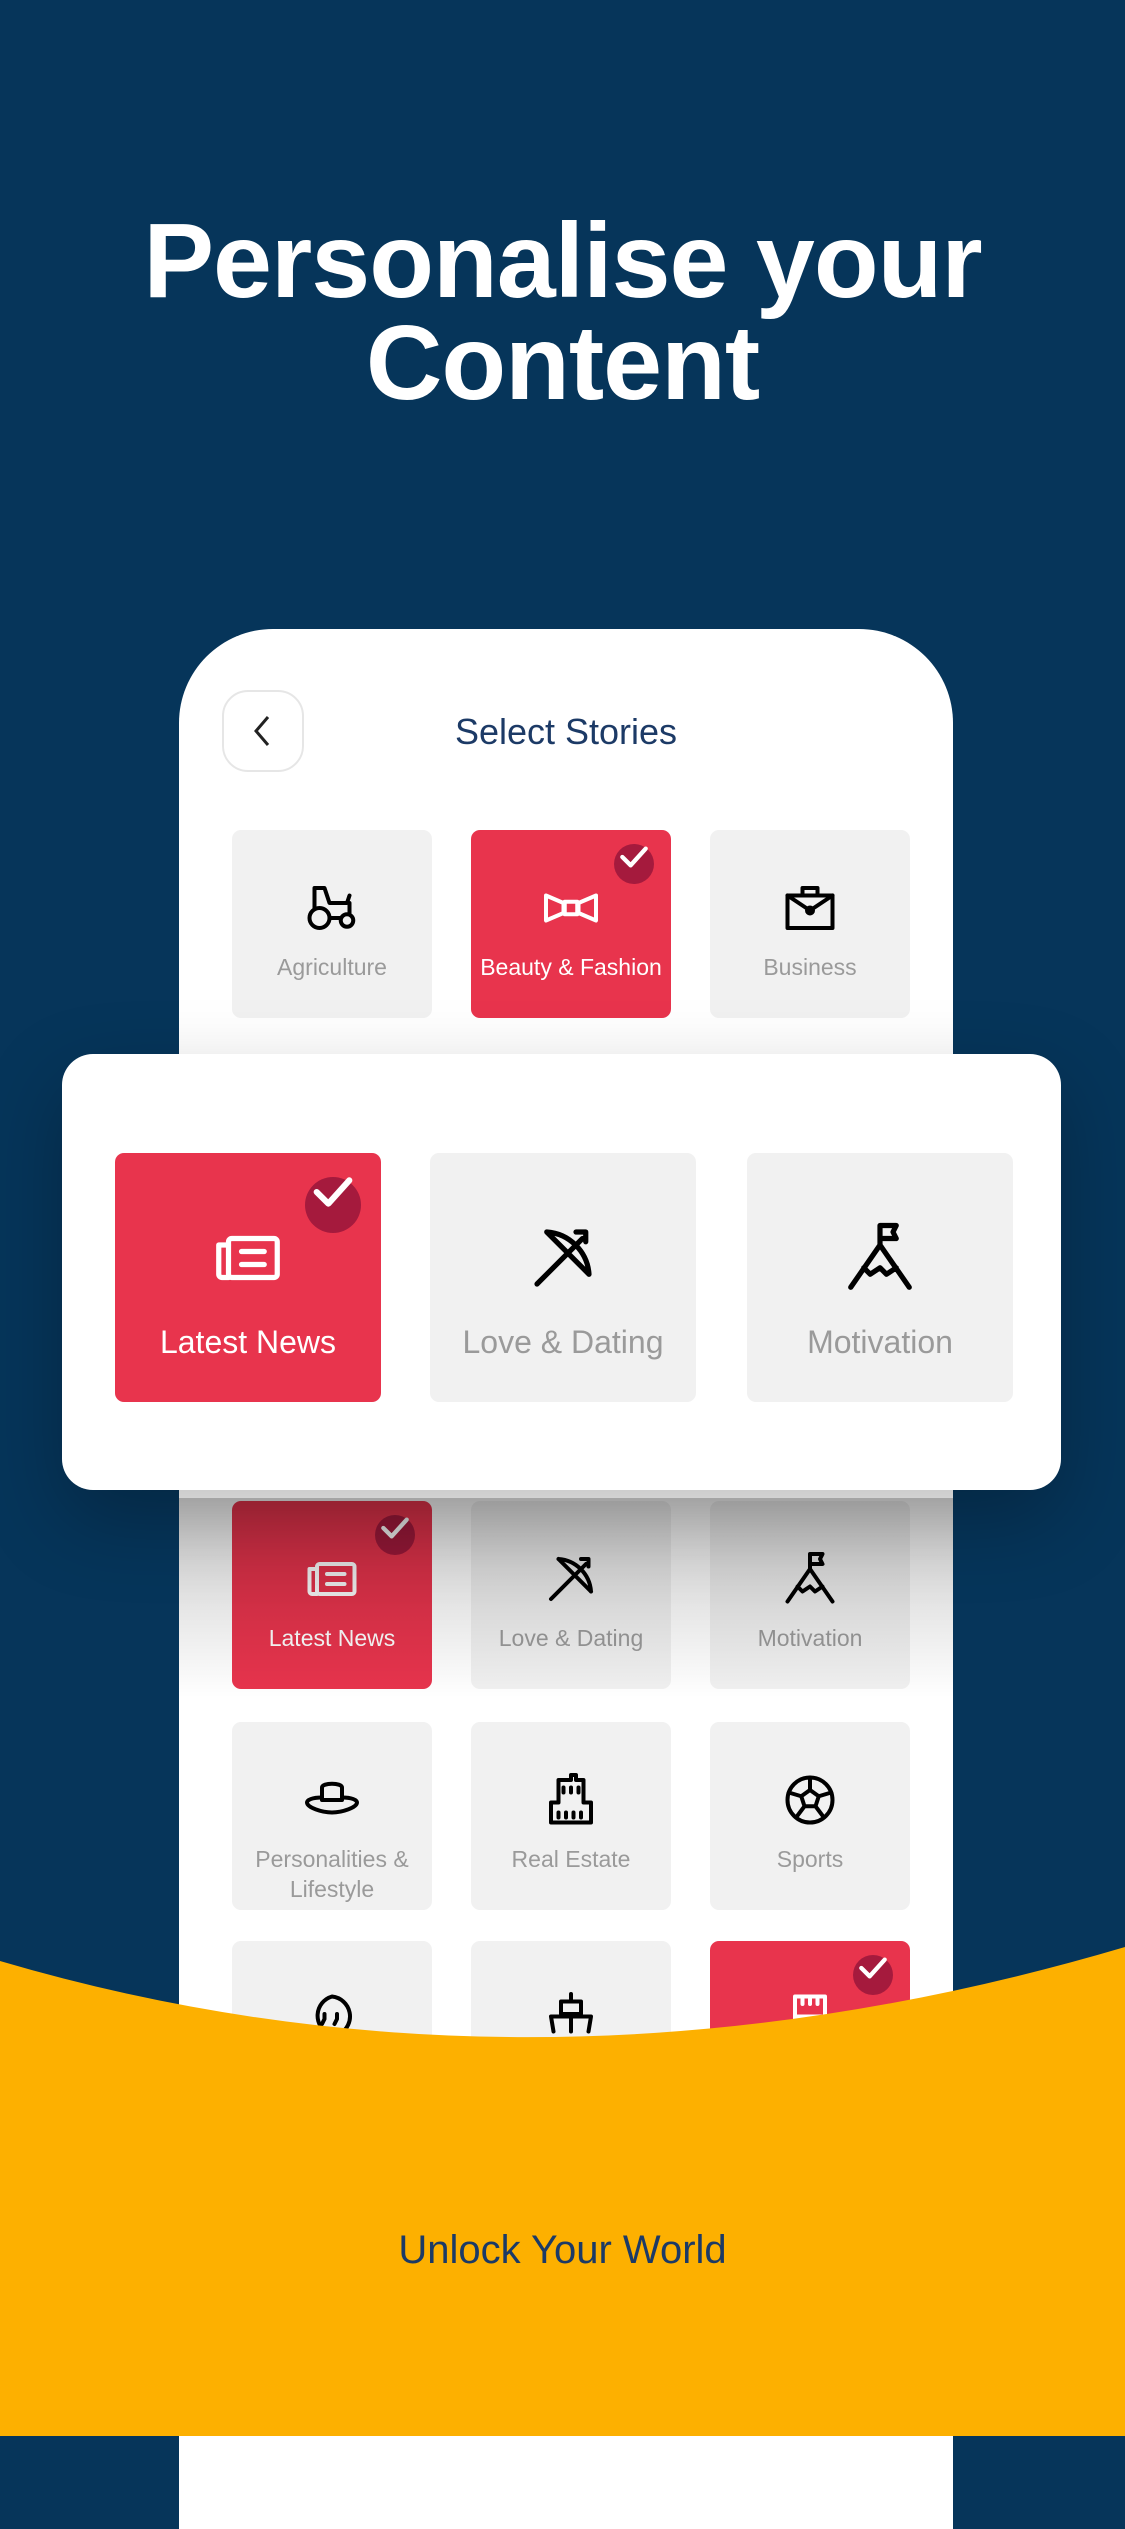 This screenshot has height=2529, width=1125. Describe the element at coordinates (332, 1798) in the screenshot. I see `hat-icon` at that location.